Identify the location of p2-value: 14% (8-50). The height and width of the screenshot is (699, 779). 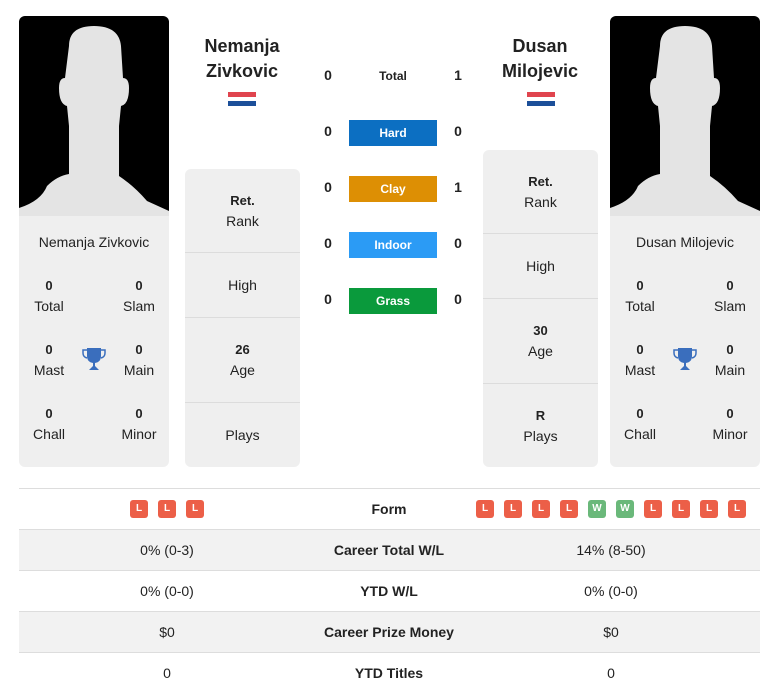
(611, 550).